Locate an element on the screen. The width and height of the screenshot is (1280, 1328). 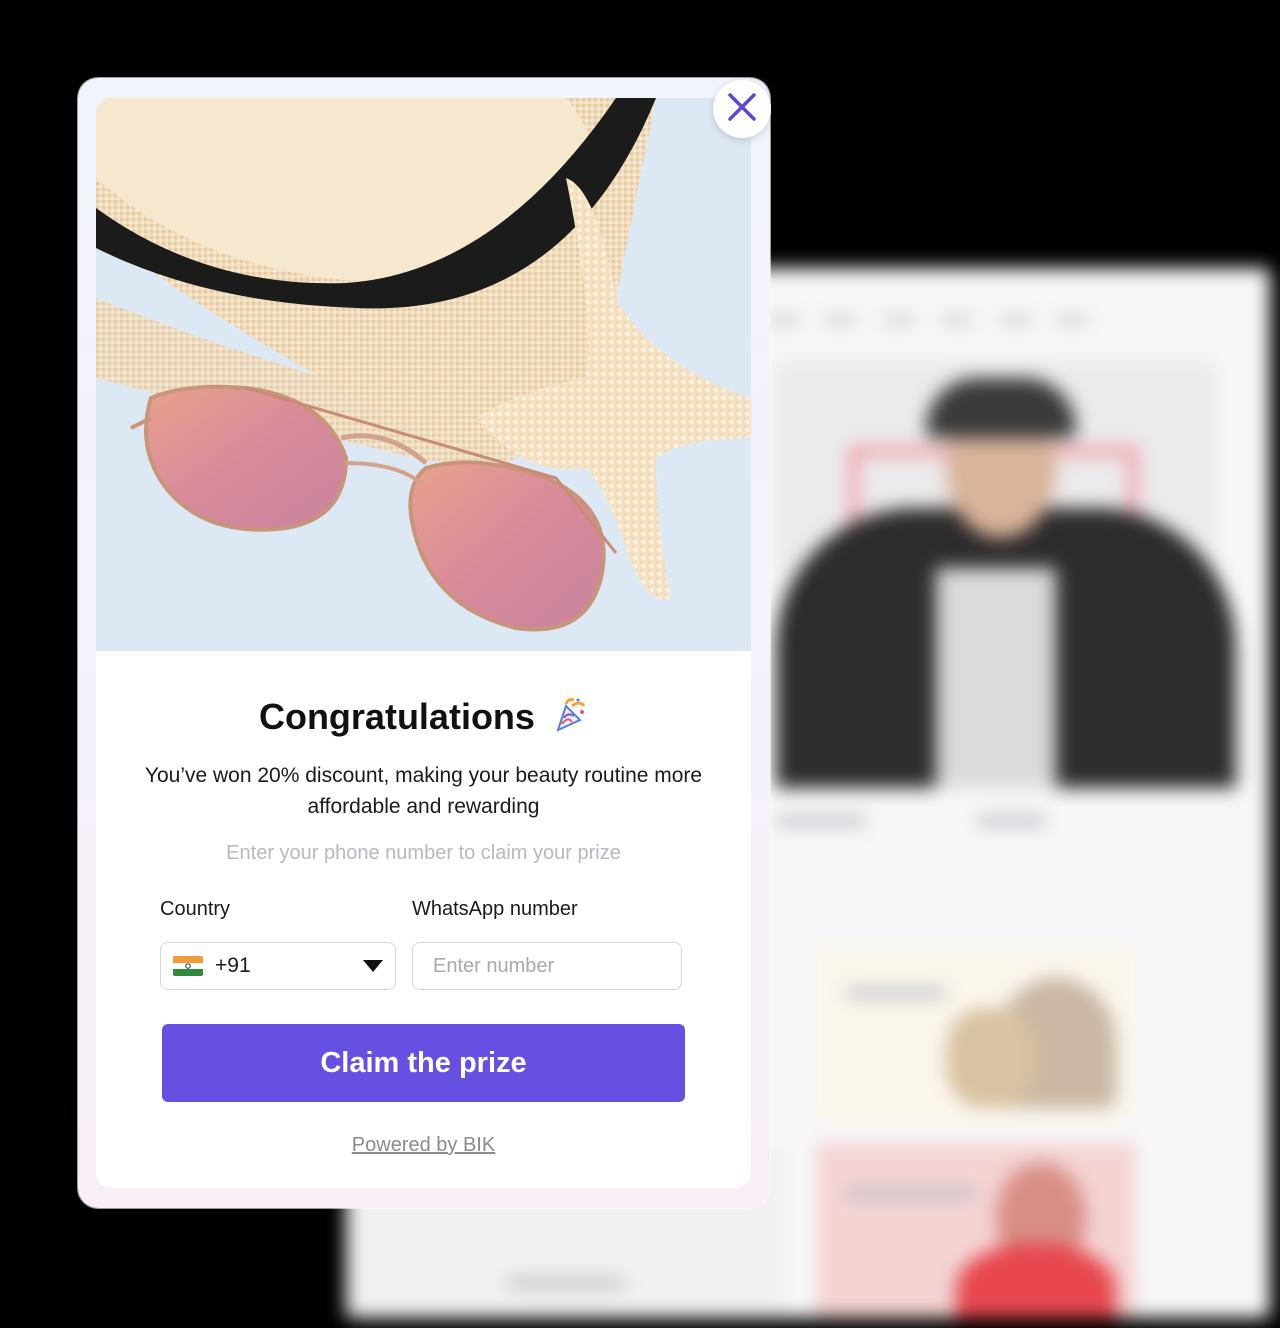
background-model-hat is located at coordinates (1001, 408).